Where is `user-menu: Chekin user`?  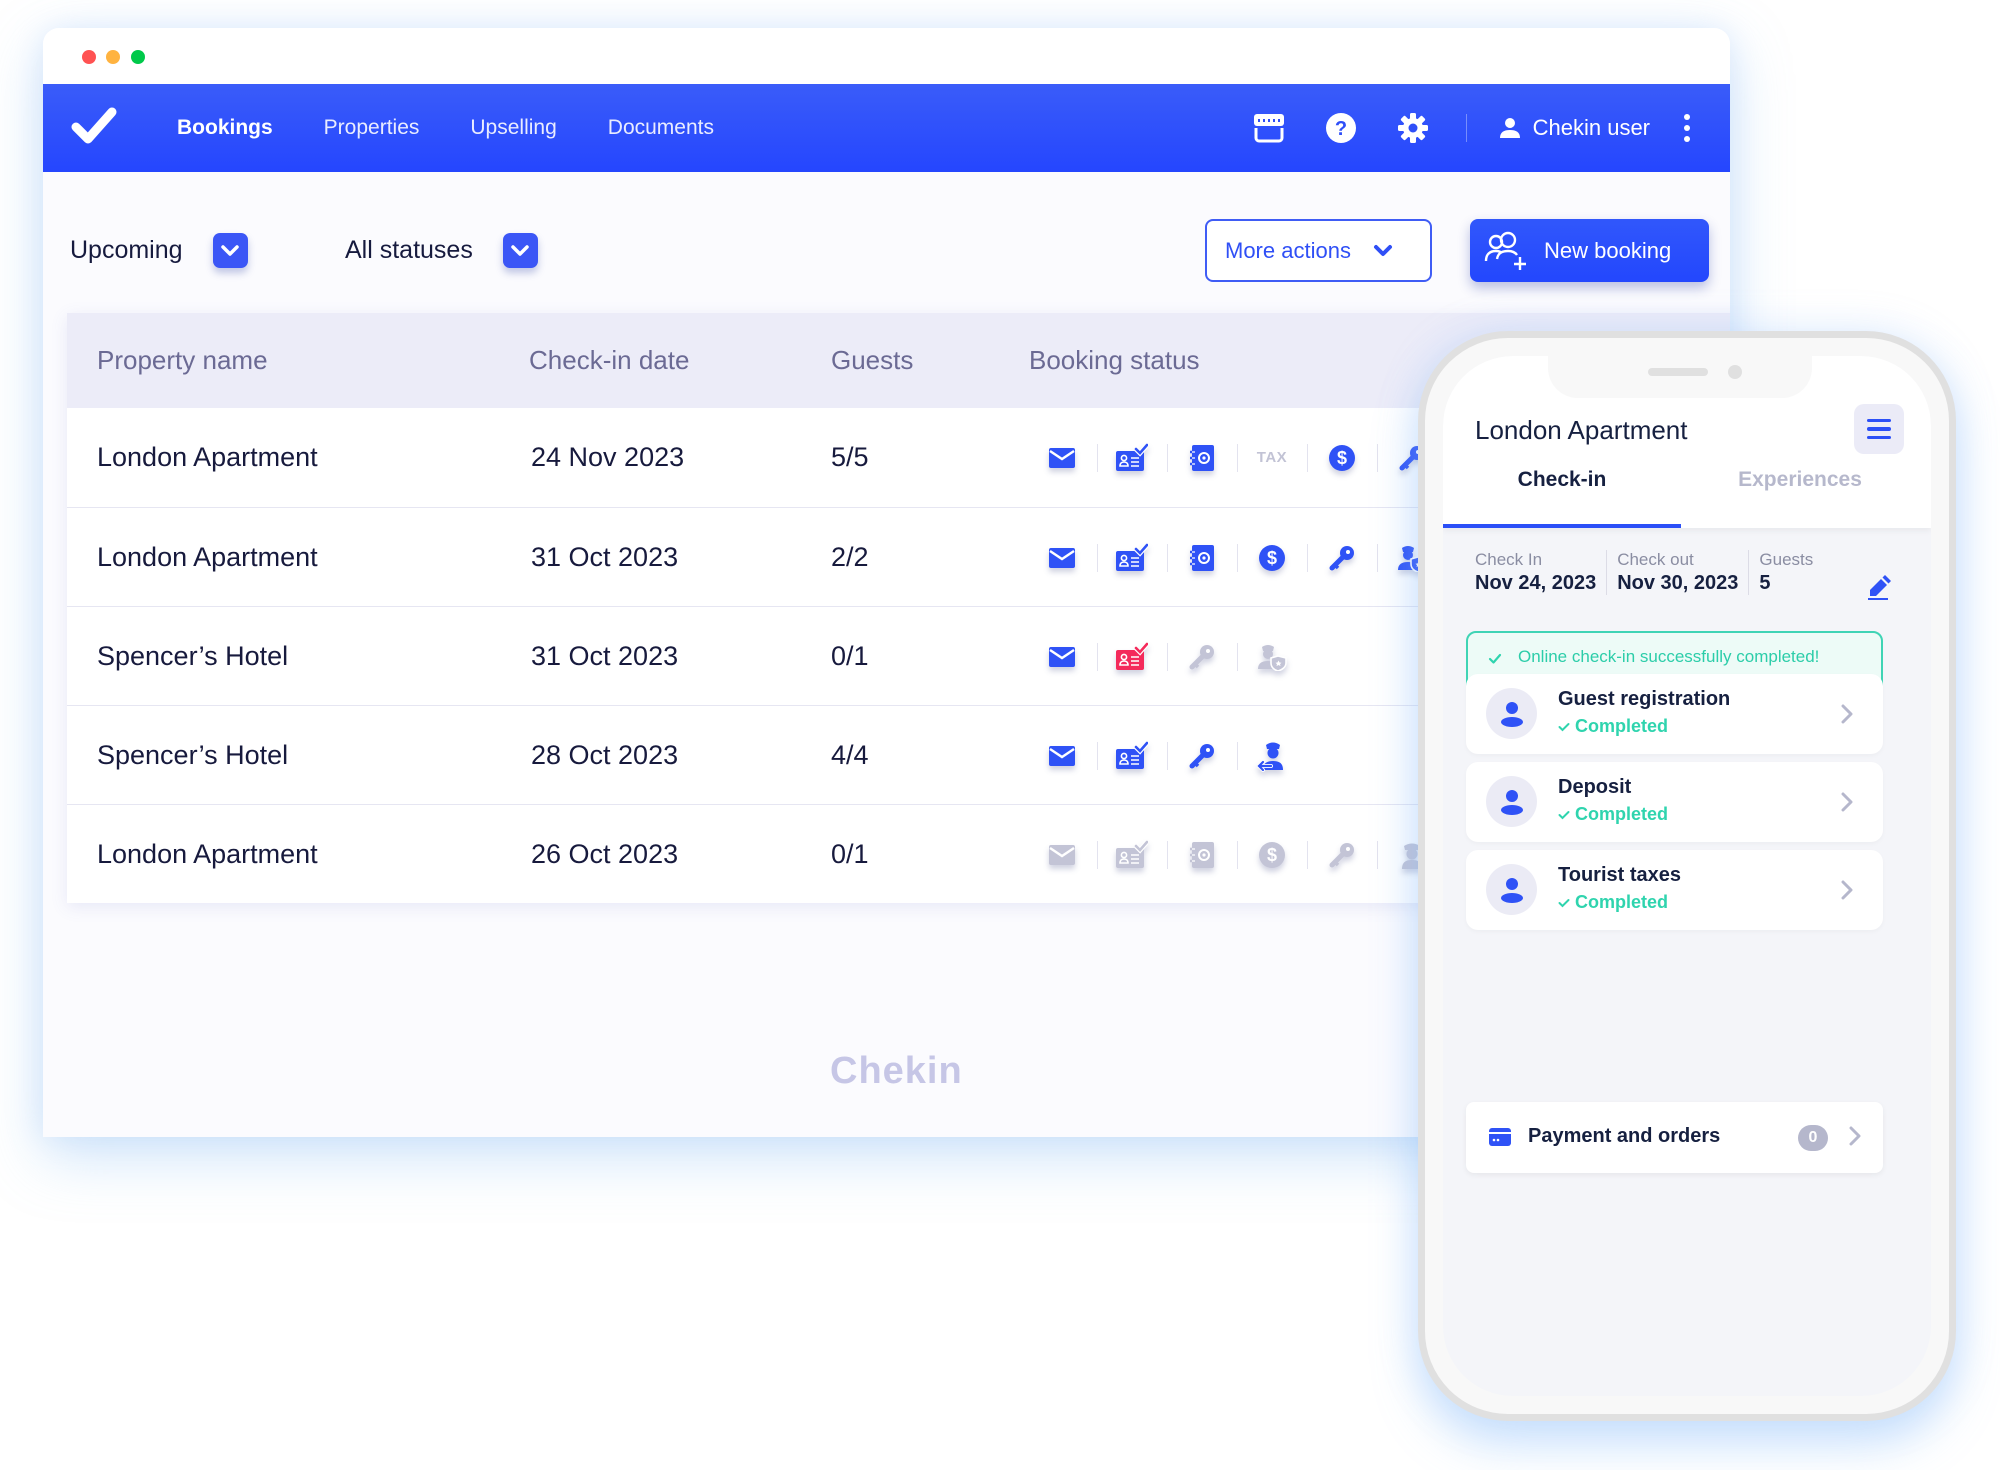 user-menu: Chekin user is located at coordinates (1574, 128).